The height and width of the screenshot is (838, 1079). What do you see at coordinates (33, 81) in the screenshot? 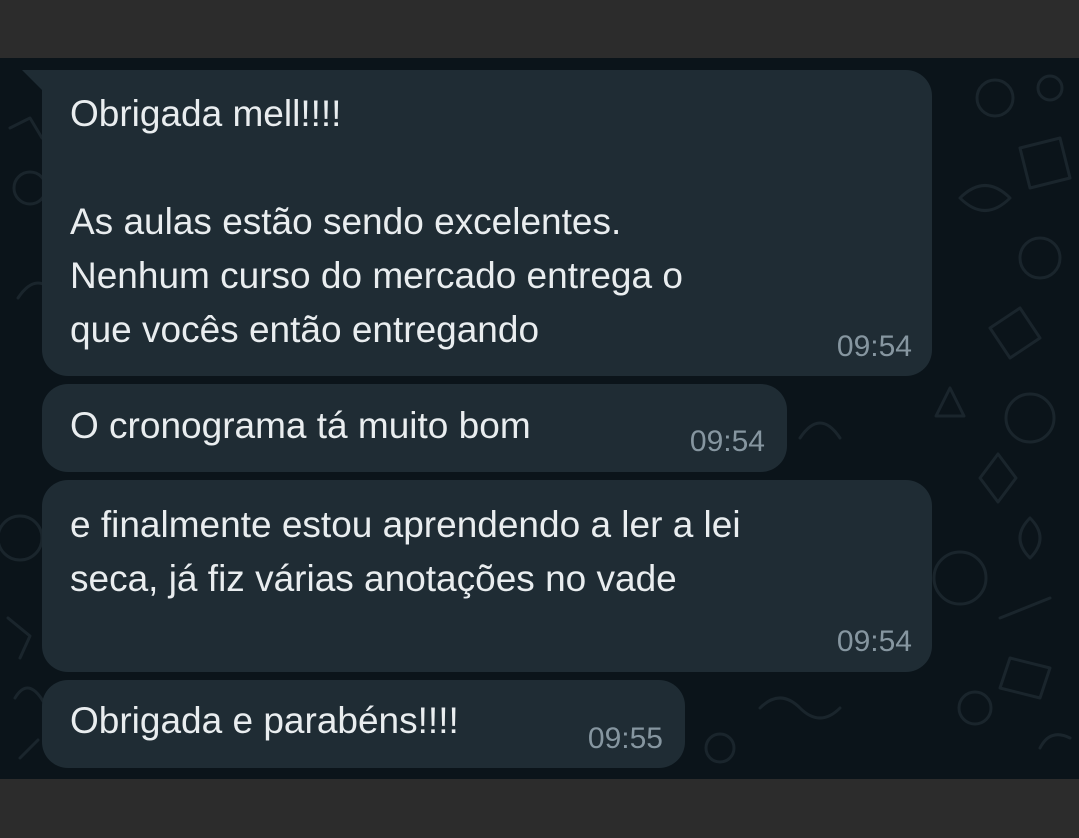
I see `bubble-tail` at bounding box center [33, 81].